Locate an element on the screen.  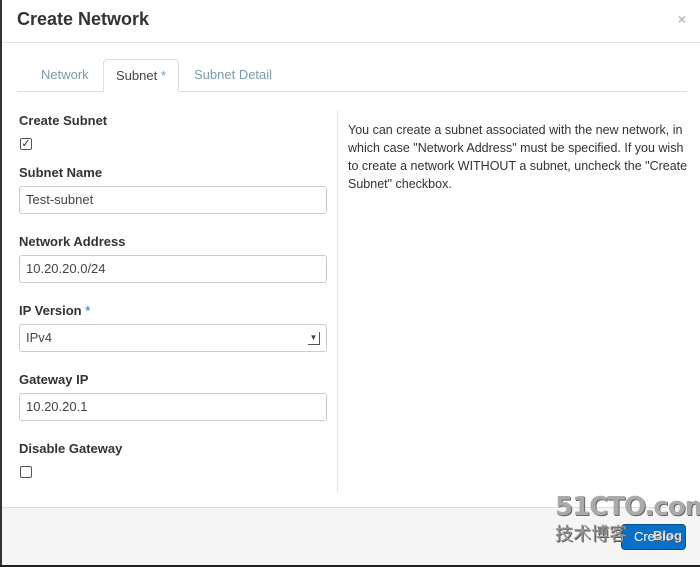
ip-version-label-text: IP Version is located at coordinates (50, 310).